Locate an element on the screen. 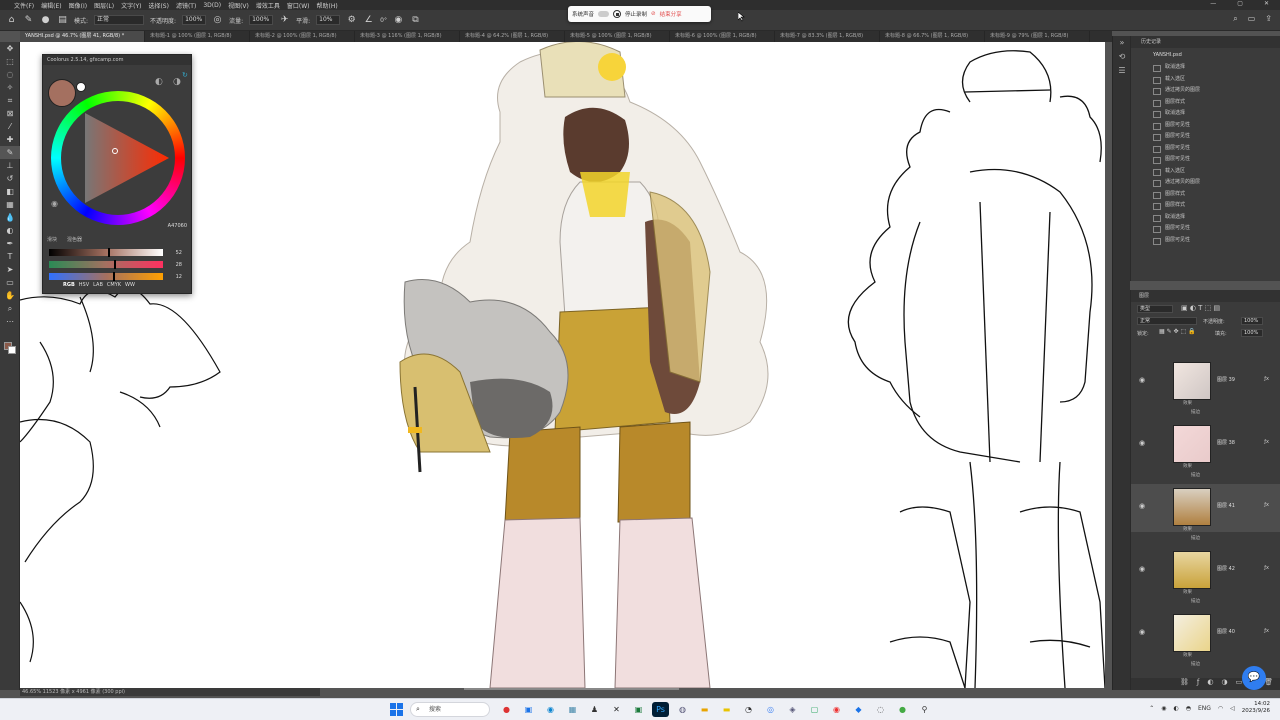  doc-tab: 未标题-1 @ 100% (图层 1, RGB/8) is located at coordinates (197, 36).